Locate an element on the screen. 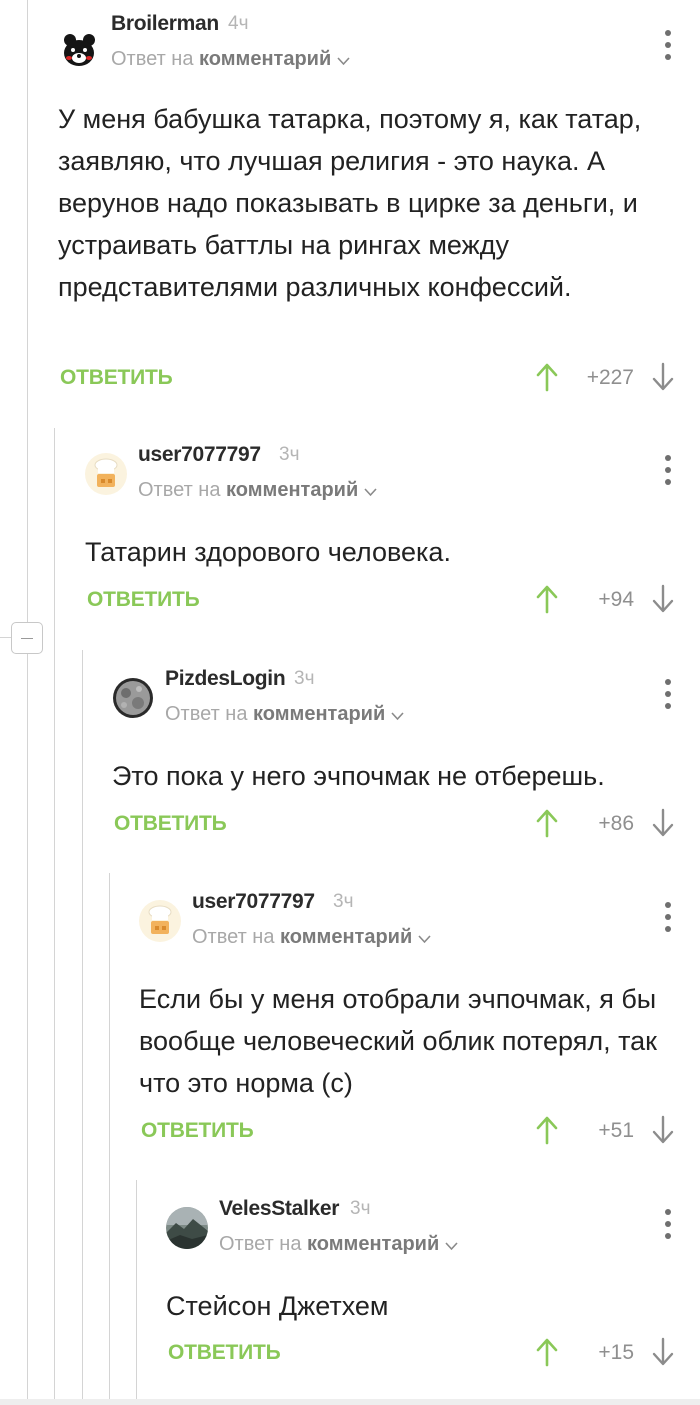  bottom-divider is located at coordinates (350, 1402).